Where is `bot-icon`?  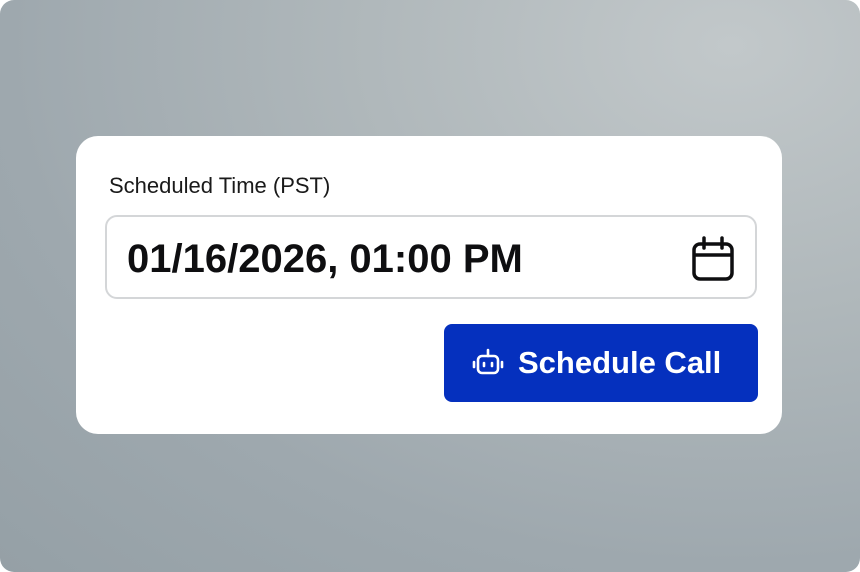 bot-icon is located at coordinates (488, 361).